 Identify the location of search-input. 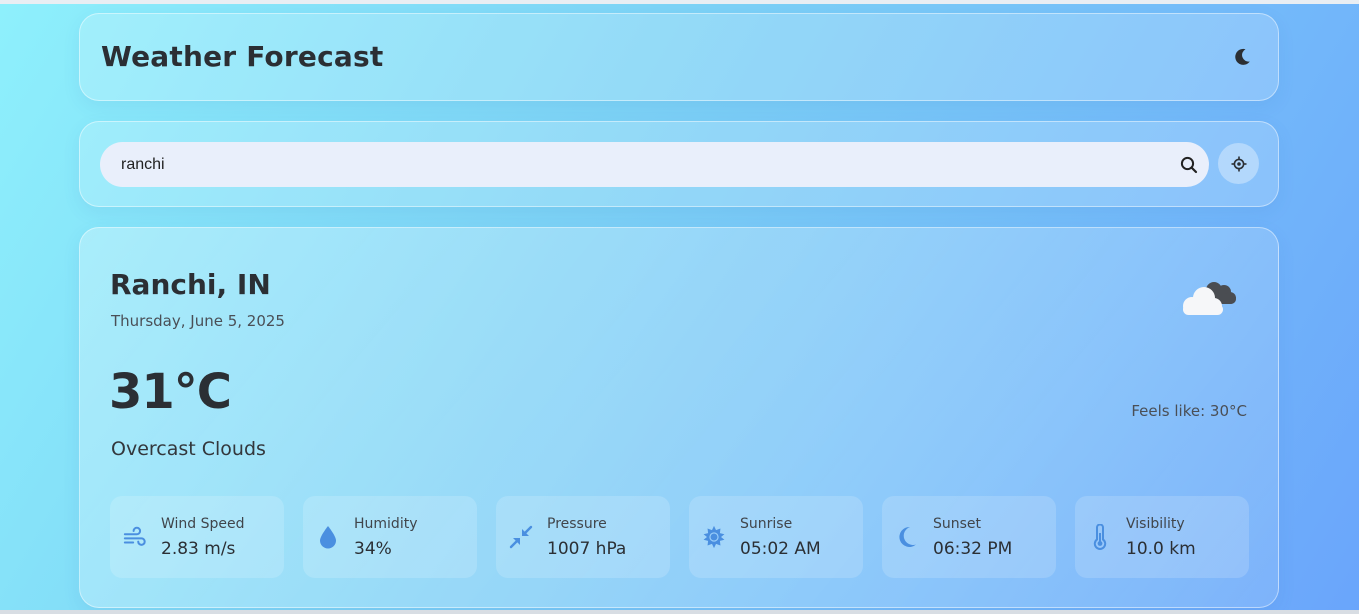
(634, 164).